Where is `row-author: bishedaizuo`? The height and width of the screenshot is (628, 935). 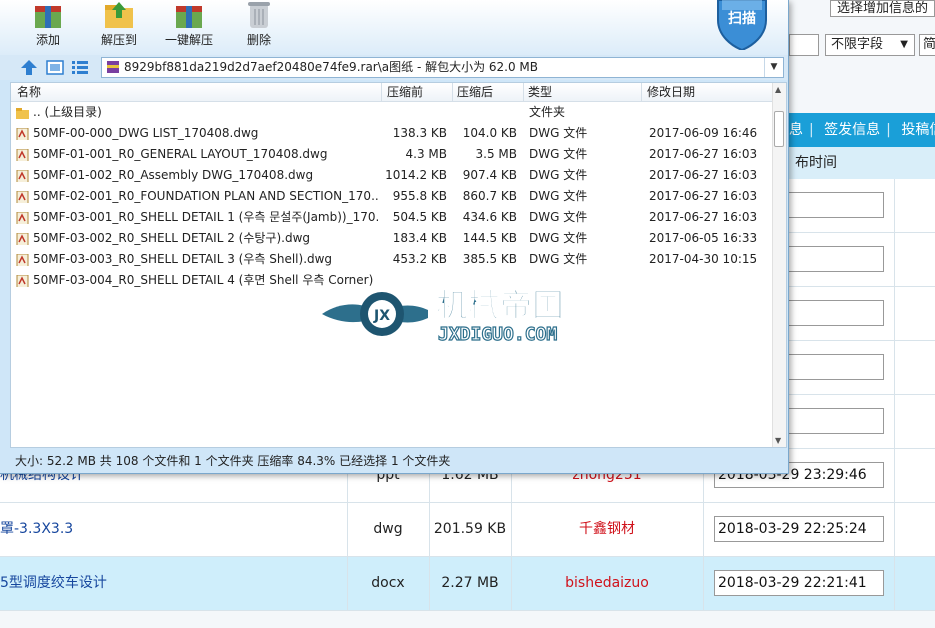
row-author: bishedaizuo is located at coordinates (607, 583).